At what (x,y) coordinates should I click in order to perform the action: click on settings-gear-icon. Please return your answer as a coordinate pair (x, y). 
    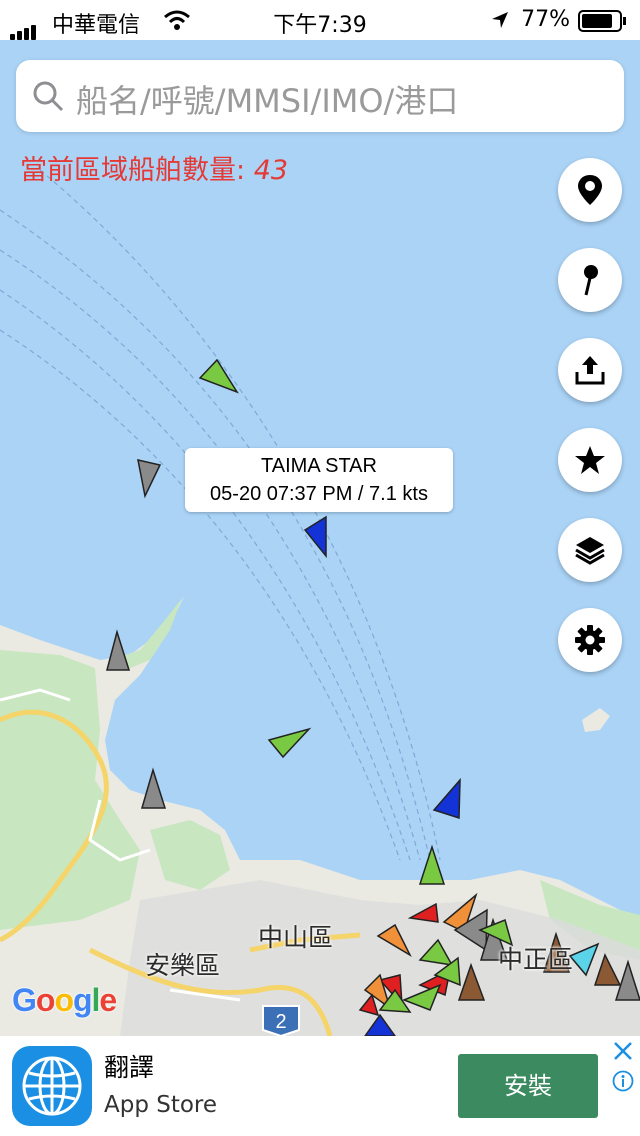
    Looking at the image, I should click on (590, 640).